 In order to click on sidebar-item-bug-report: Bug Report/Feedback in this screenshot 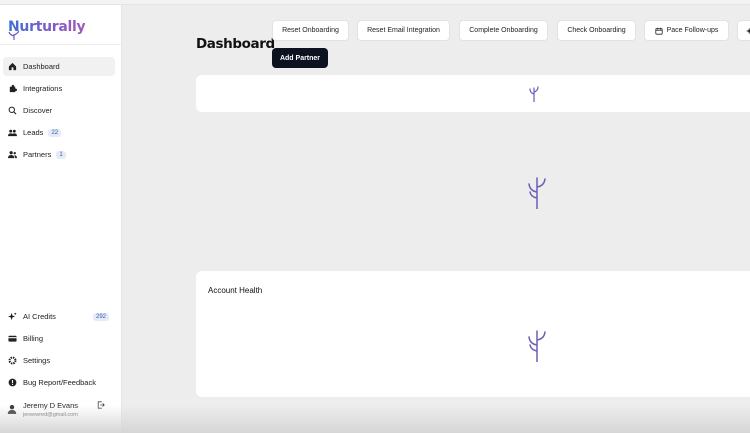, I will do `click(59, 382)`.